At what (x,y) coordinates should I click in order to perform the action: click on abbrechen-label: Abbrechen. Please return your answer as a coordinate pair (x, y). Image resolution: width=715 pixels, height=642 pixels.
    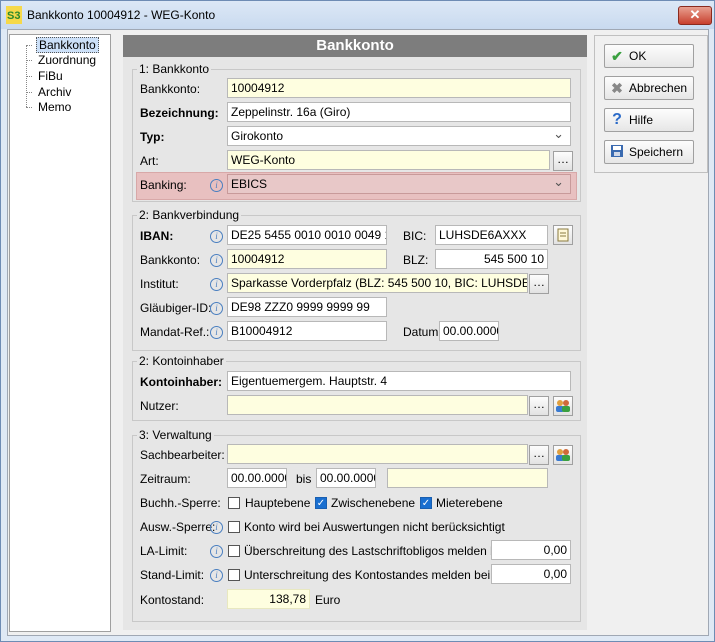
    Looking at the image, I should click on (658, 88).